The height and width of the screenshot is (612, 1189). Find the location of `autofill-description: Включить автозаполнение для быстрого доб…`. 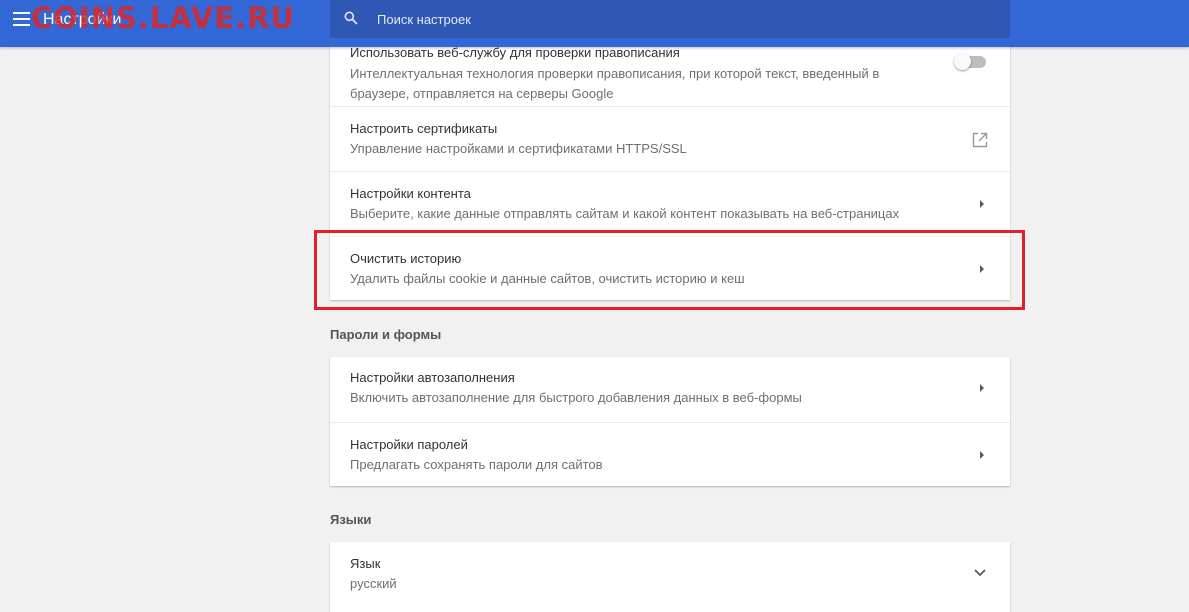

autofill-description: Включить автозаполнение для быстрого доб… is located at coordinates (576, 397).